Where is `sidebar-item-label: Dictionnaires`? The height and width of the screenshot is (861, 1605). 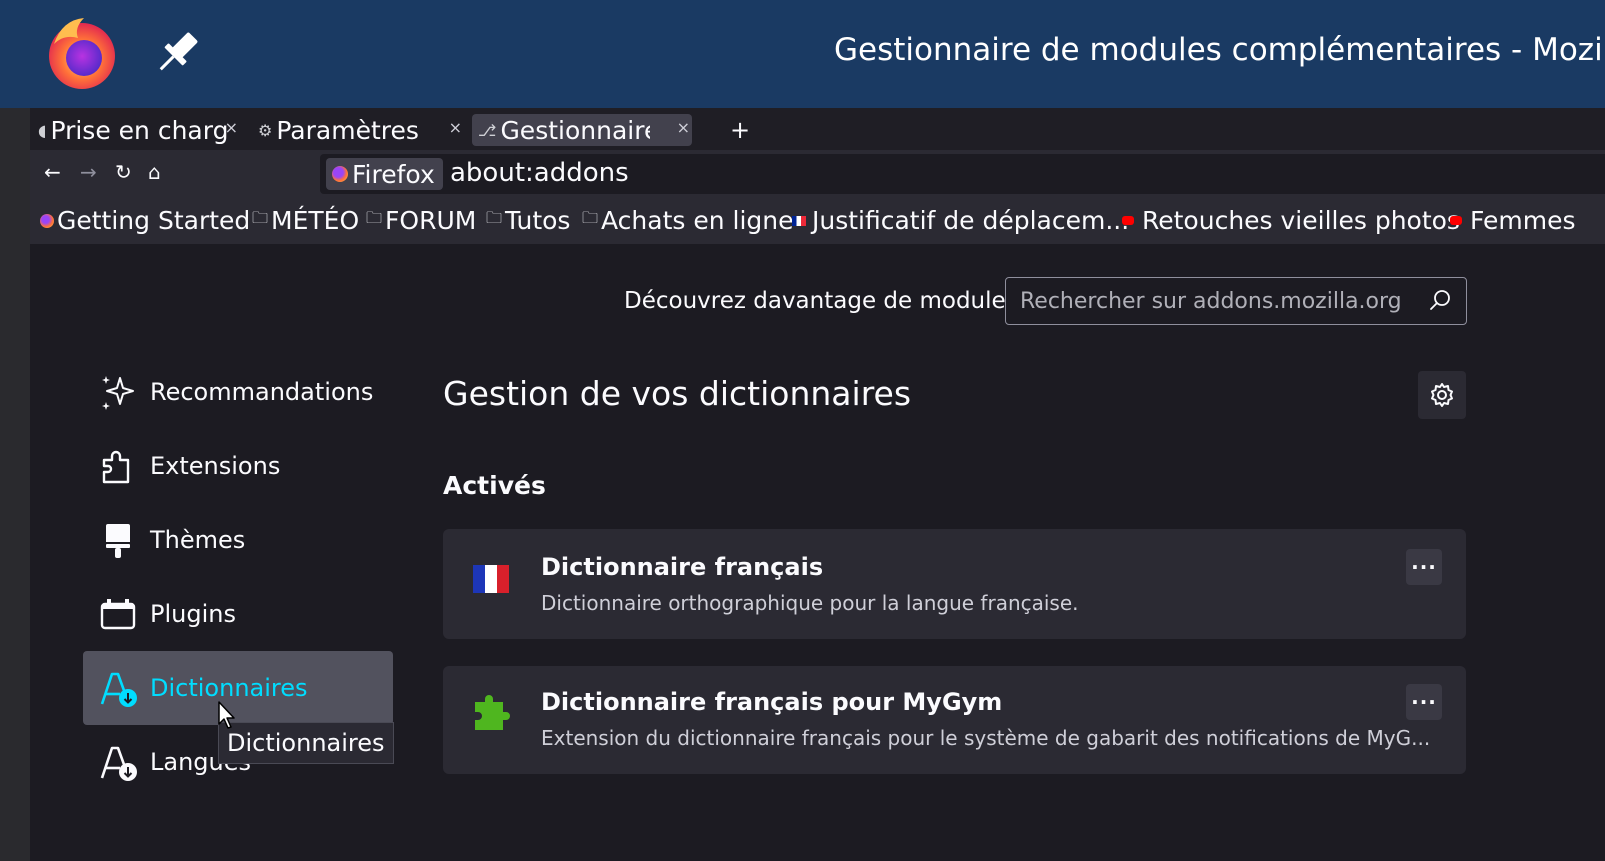 sidebar-item-label: Dictionnaires is located at coordinates (229, 688).